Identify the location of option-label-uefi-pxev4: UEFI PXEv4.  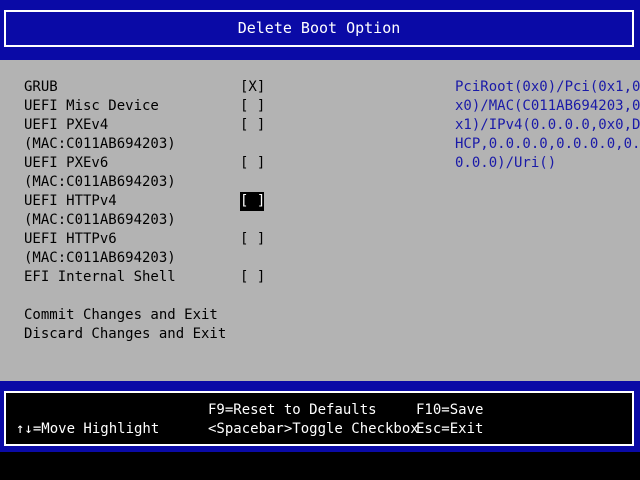
(66, 125).